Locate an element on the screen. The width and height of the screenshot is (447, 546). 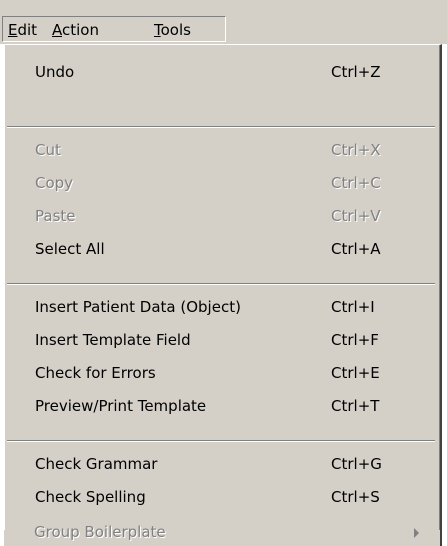
menu-action-mnemonic: A is located at coordinates (57, 30).